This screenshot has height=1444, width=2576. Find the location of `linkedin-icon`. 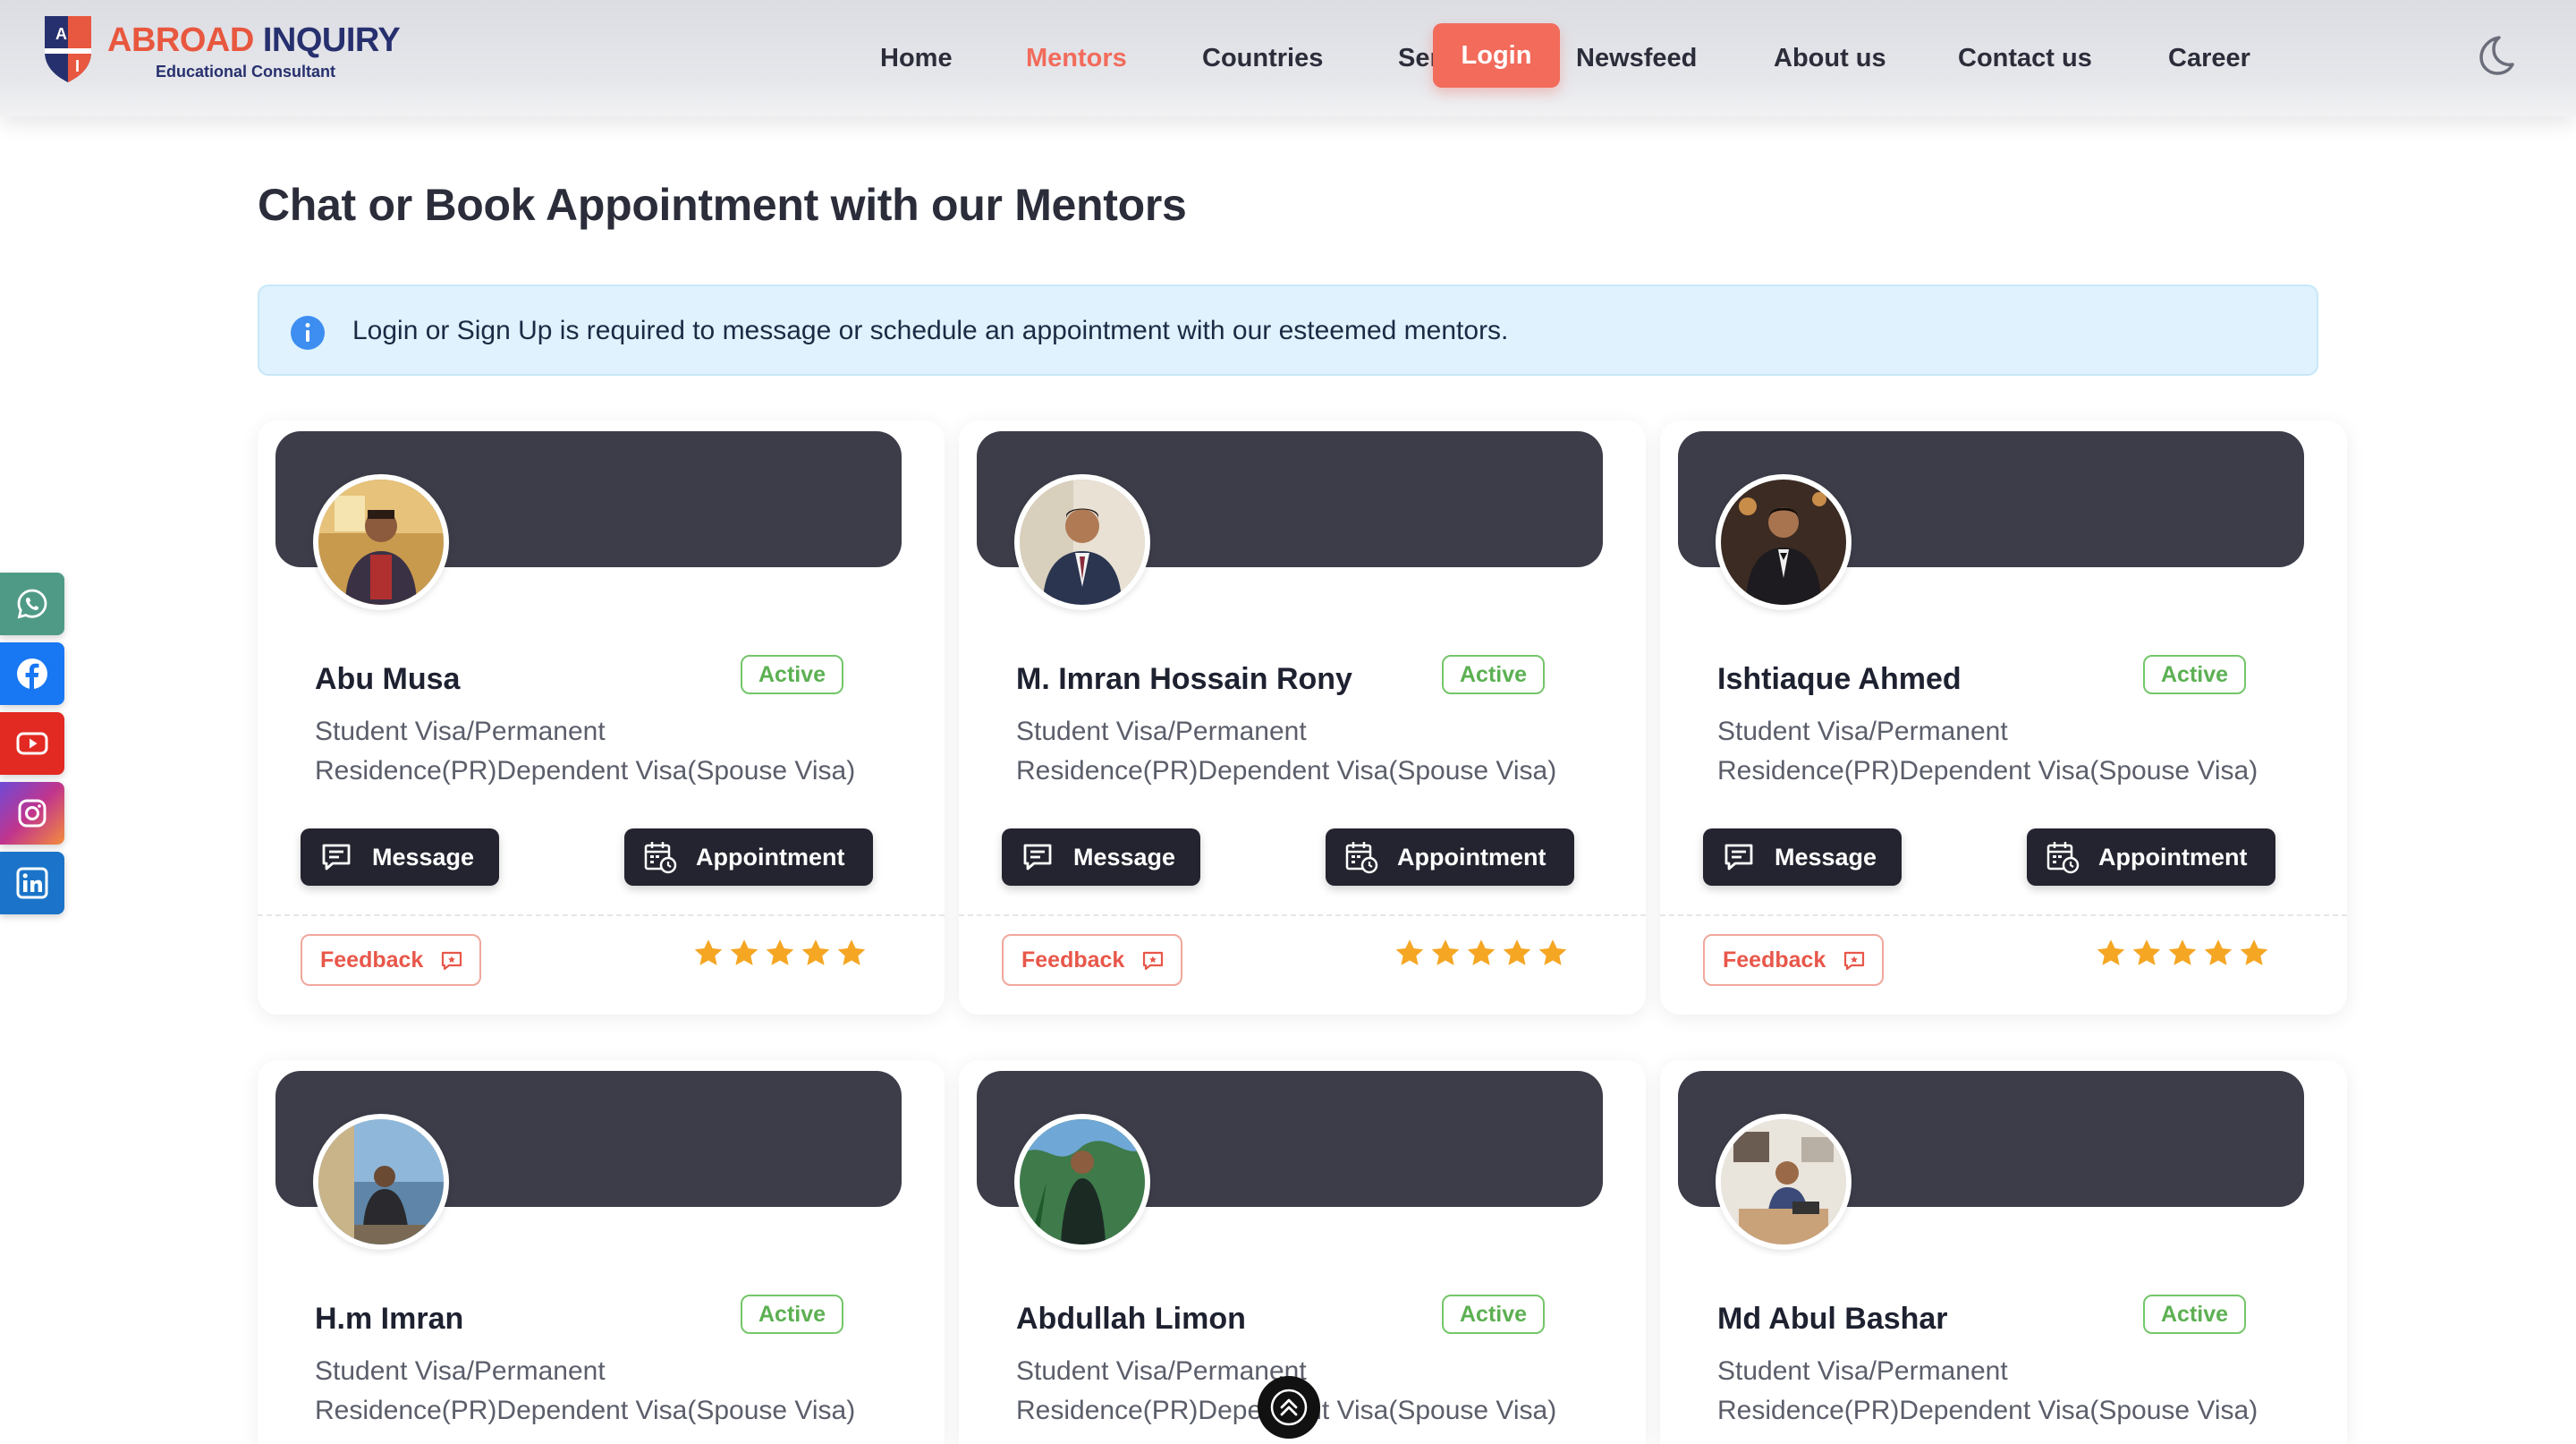

linkedin-icon is located at coordinates (32, 883).